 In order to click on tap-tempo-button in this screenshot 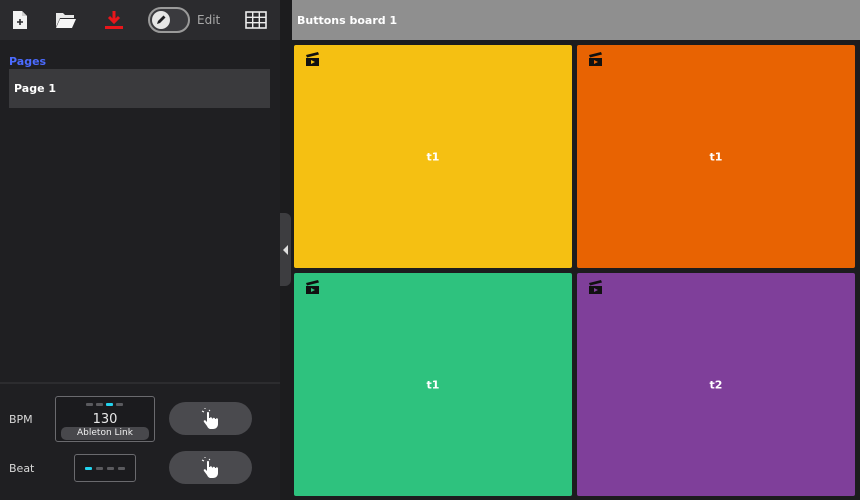, I will do `click(210, 418)`.